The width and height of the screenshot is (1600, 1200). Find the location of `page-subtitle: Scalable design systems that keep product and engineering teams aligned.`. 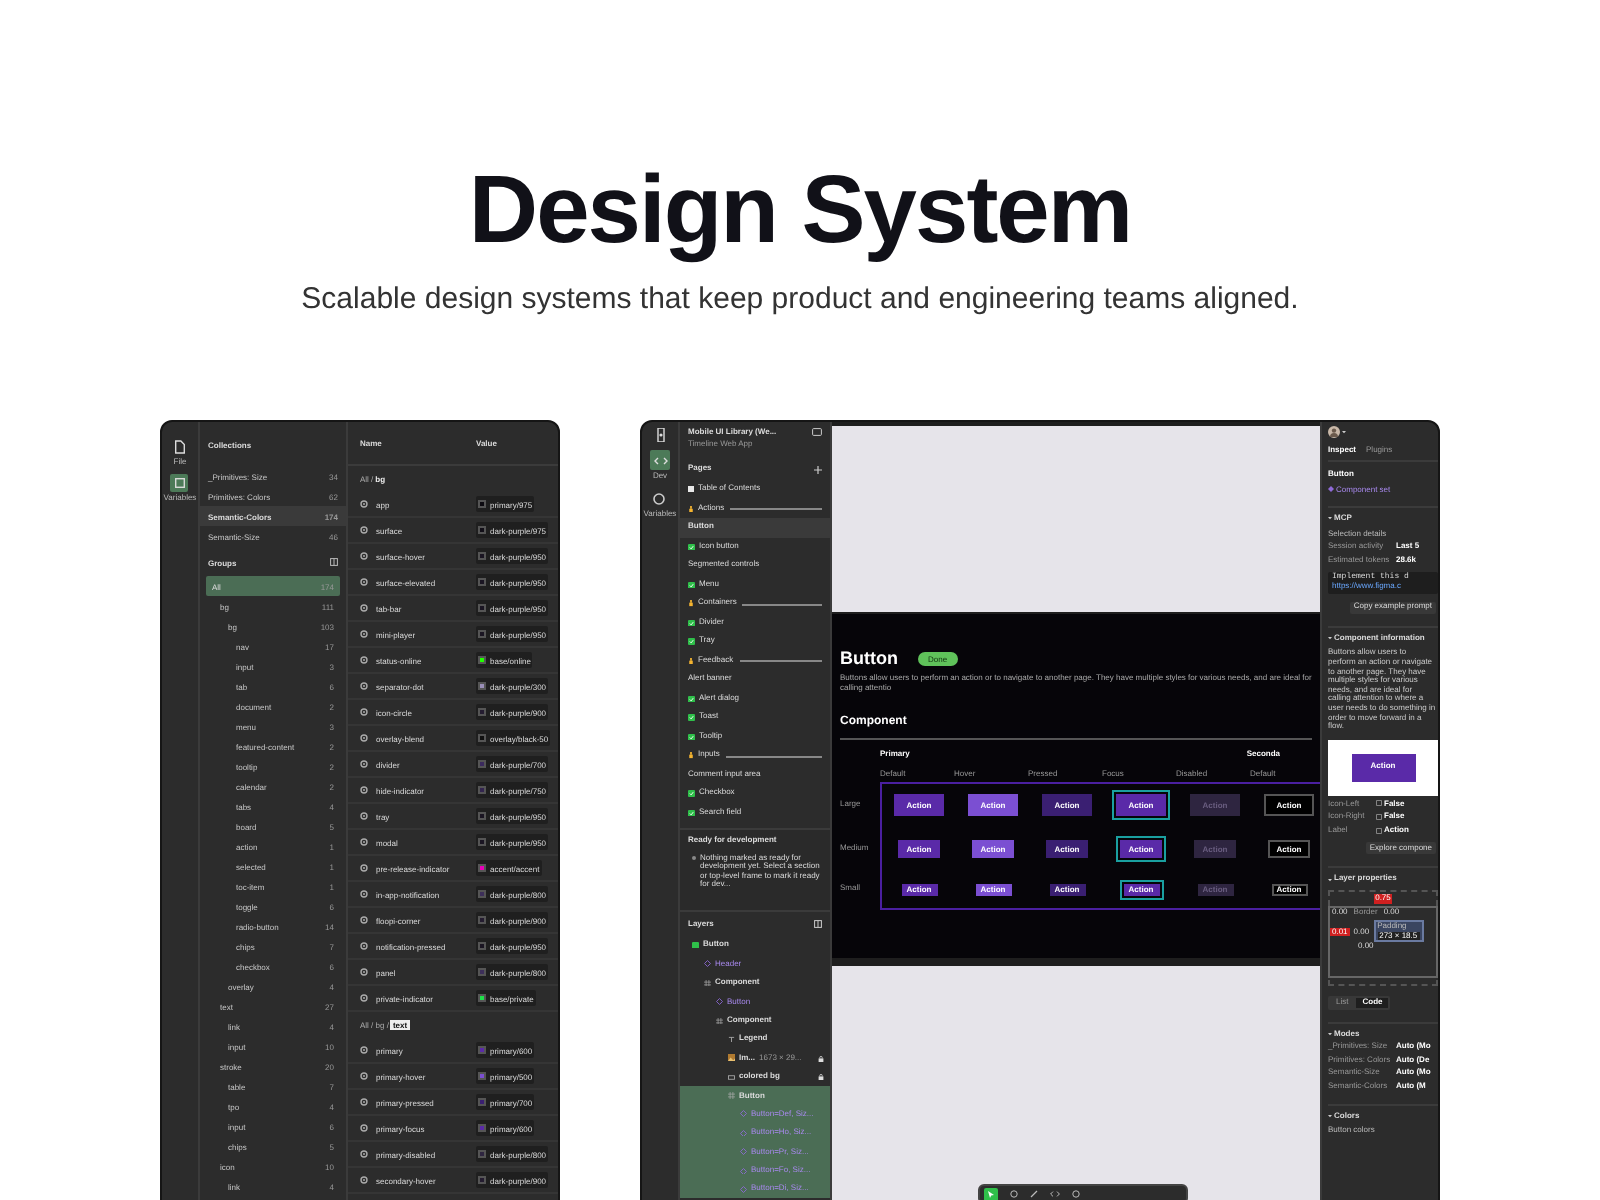

page-subtitle: Scalable design systems that keep product and engineering teams aligned. is located at coordinates (800, 300).